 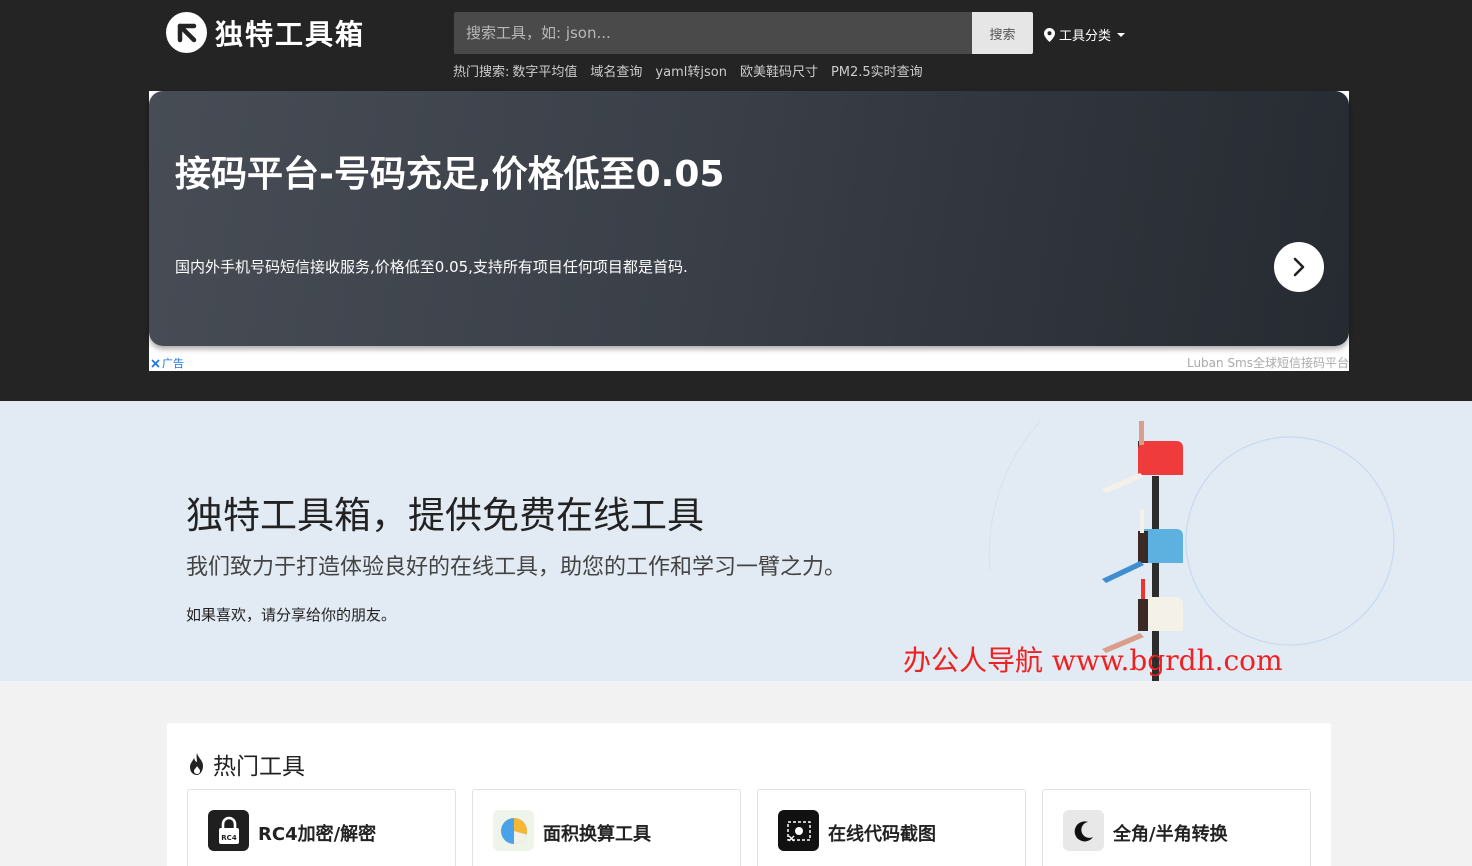 What do you see at coordinates (450, 174) in the screenshot?
I see `ad-title: 接码平台-号码充足,价格低至0.05` at bounding box center [450, 174].